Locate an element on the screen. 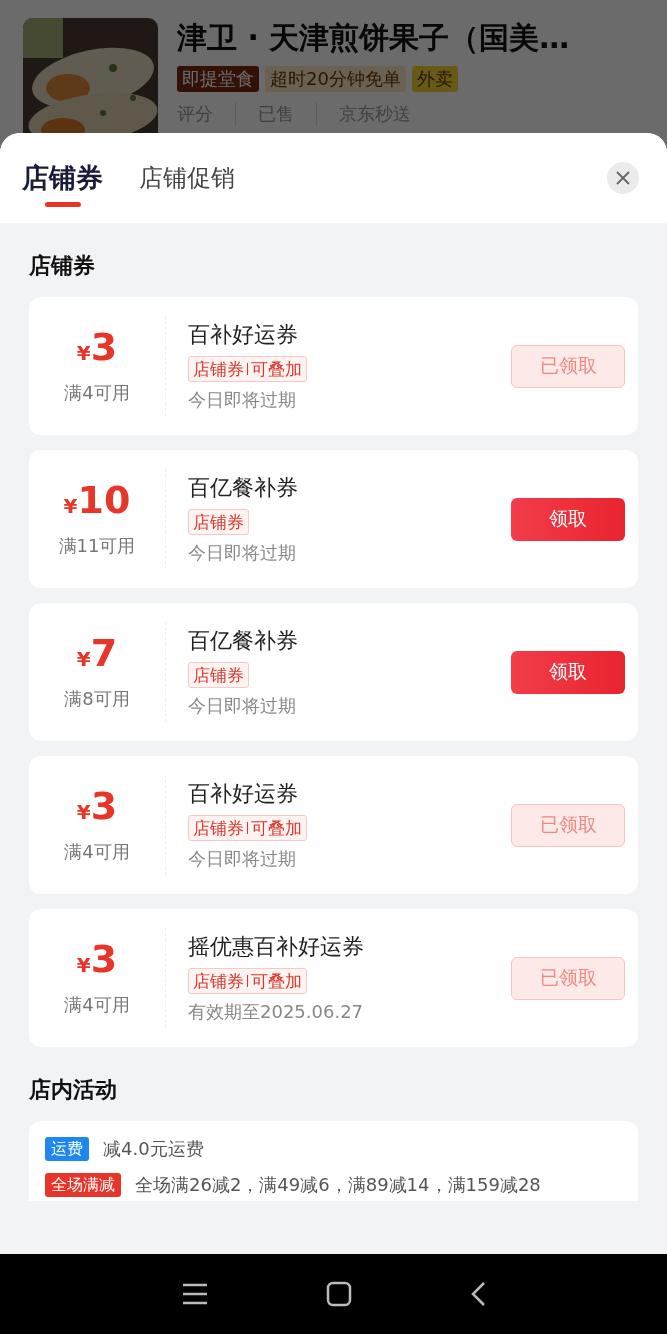  tab: 店铺促销 is located at coordinates (187, 178).